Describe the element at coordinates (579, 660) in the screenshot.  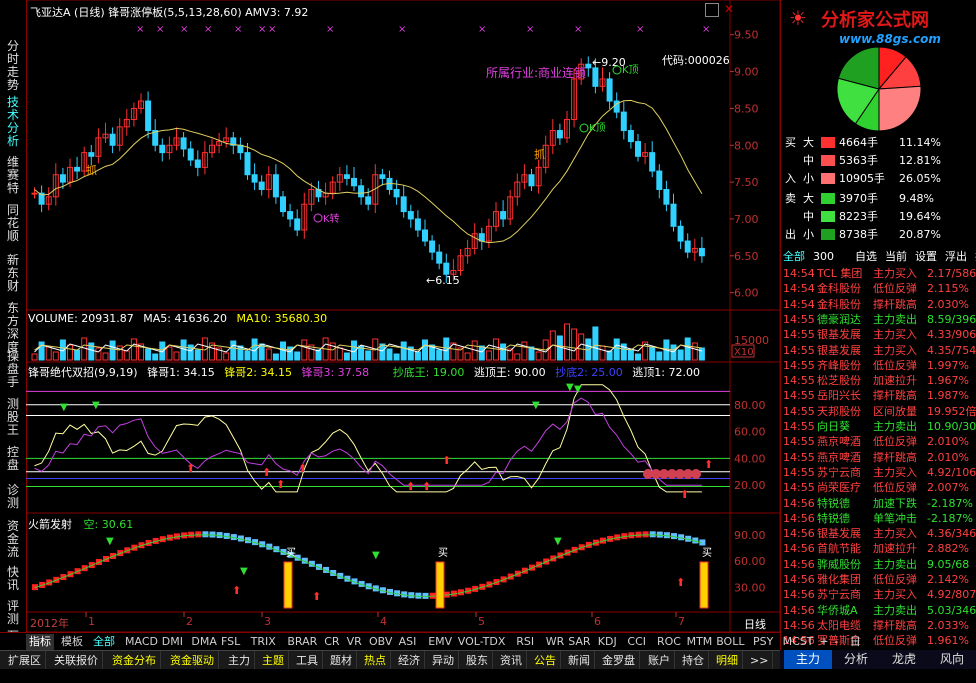
I see `status-tab-14: 新闻` at that location.